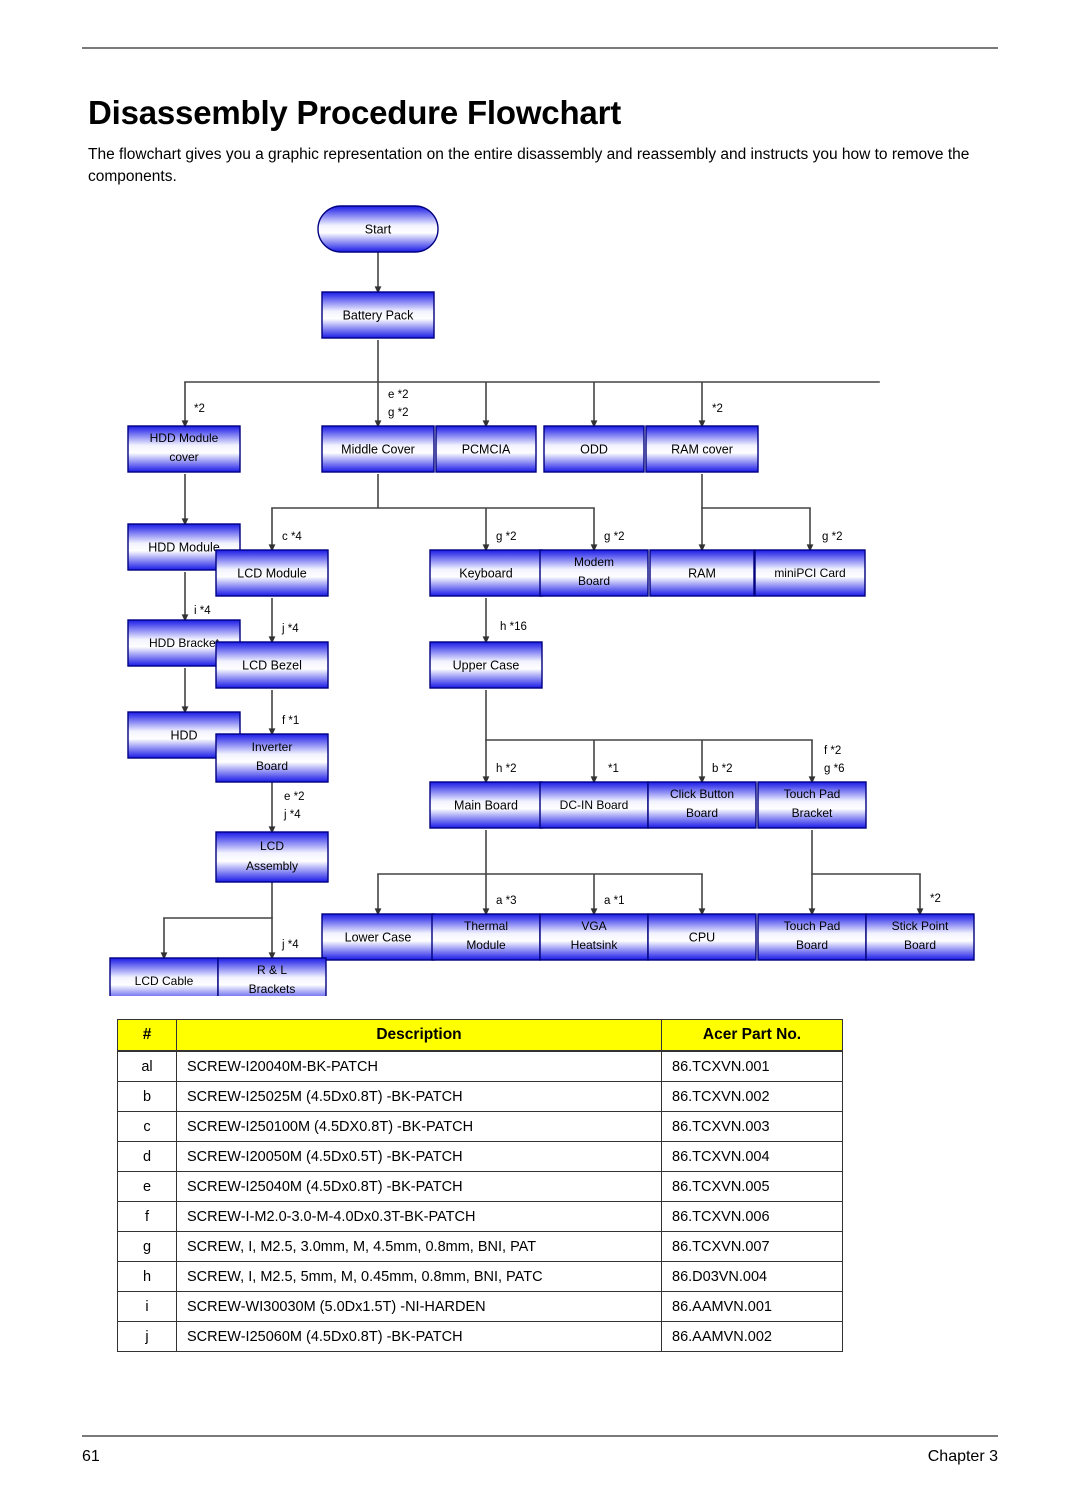  I want to click on flow-node-touchpad-bracket: Touch Pad Bracket, so click(812, 805).